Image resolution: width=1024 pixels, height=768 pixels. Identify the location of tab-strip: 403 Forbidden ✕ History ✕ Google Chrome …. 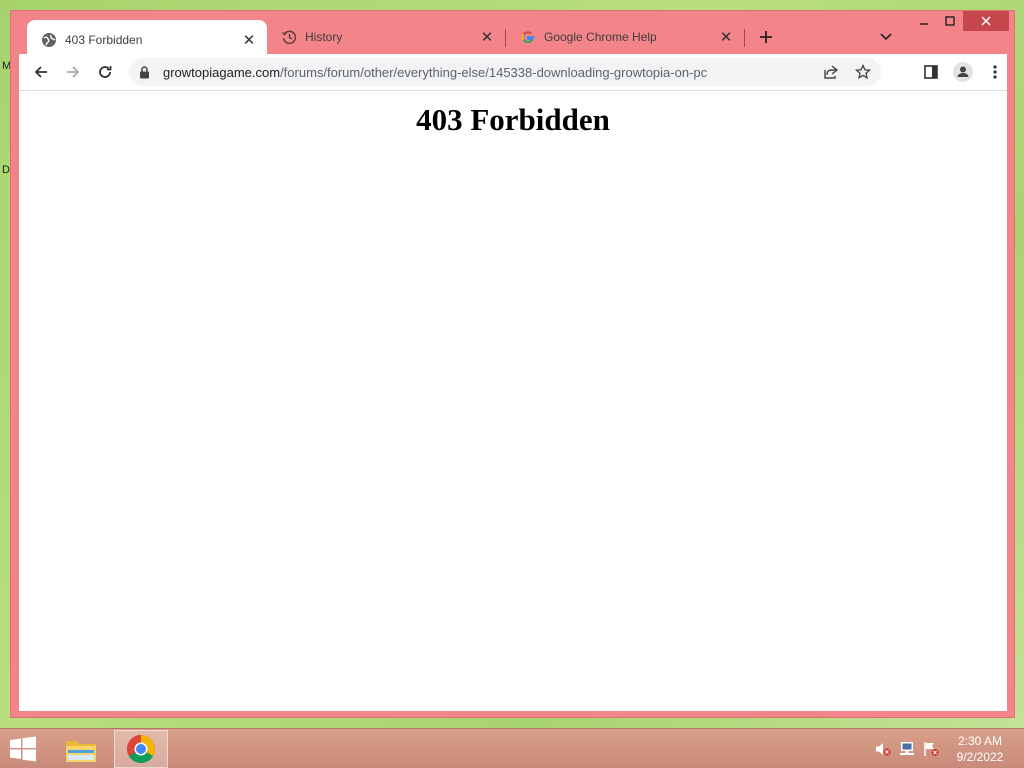
(512, 35).